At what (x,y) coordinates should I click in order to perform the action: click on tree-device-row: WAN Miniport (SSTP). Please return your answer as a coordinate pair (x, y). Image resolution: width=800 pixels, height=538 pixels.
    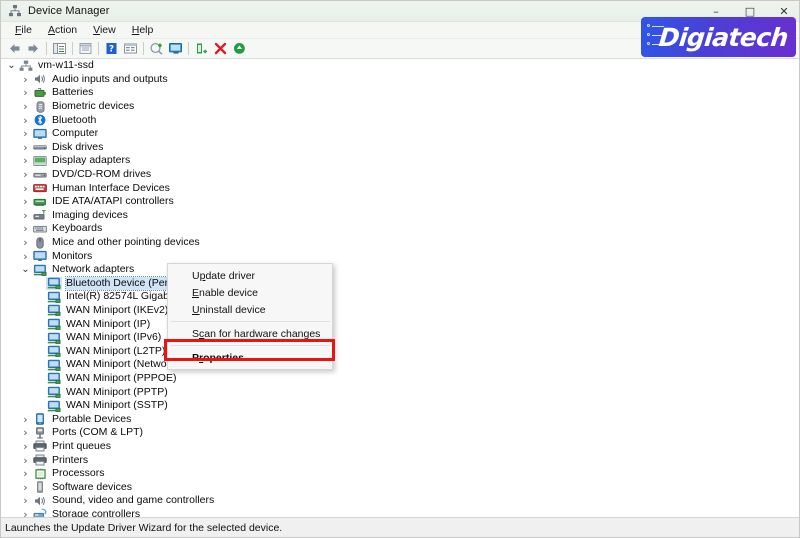
    Looking at the image, I should click on (400, 406).